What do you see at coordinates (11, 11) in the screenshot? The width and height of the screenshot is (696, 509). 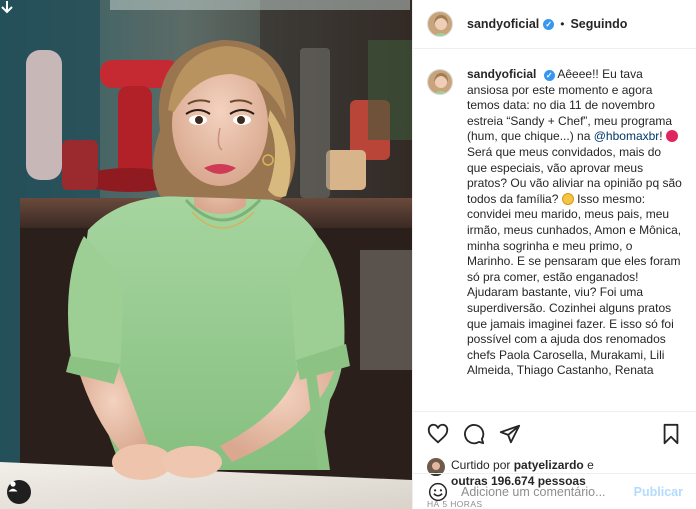 I see `back-arrow-icon` at bounding box center [11, 11].